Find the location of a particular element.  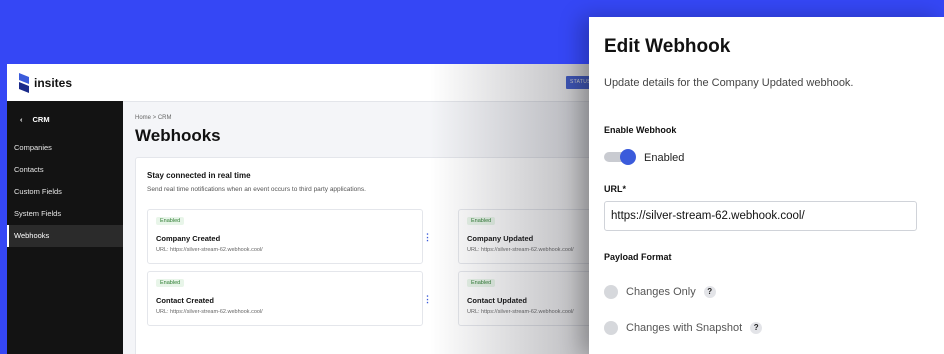

toggle-knob is located at coordinates (628, 157).